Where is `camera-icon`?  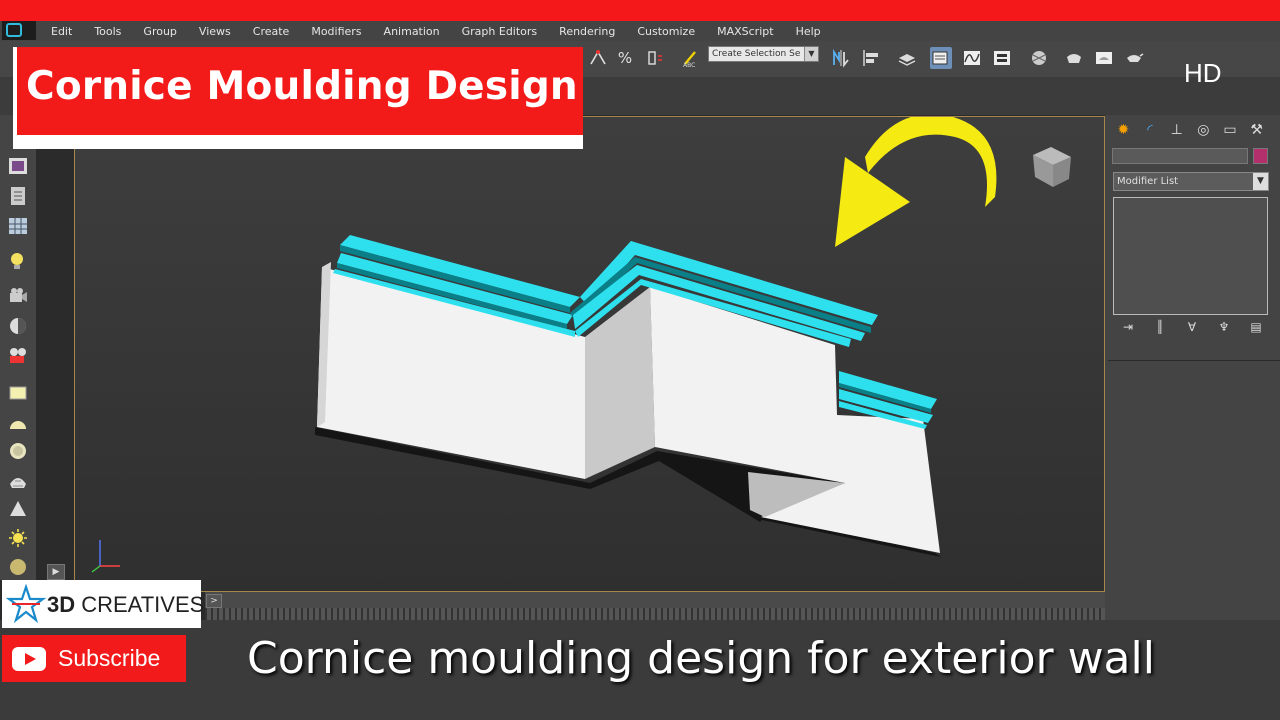 camera-icon is located at coordinates (18, 296).